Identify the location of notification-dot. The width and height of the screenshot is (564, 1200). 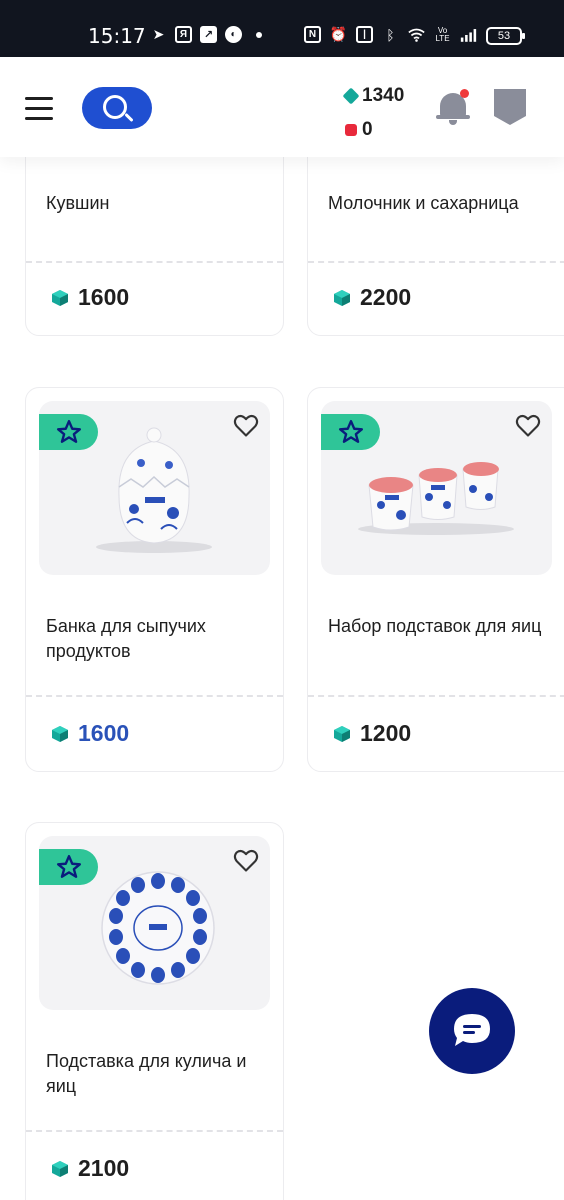
(464, 93).